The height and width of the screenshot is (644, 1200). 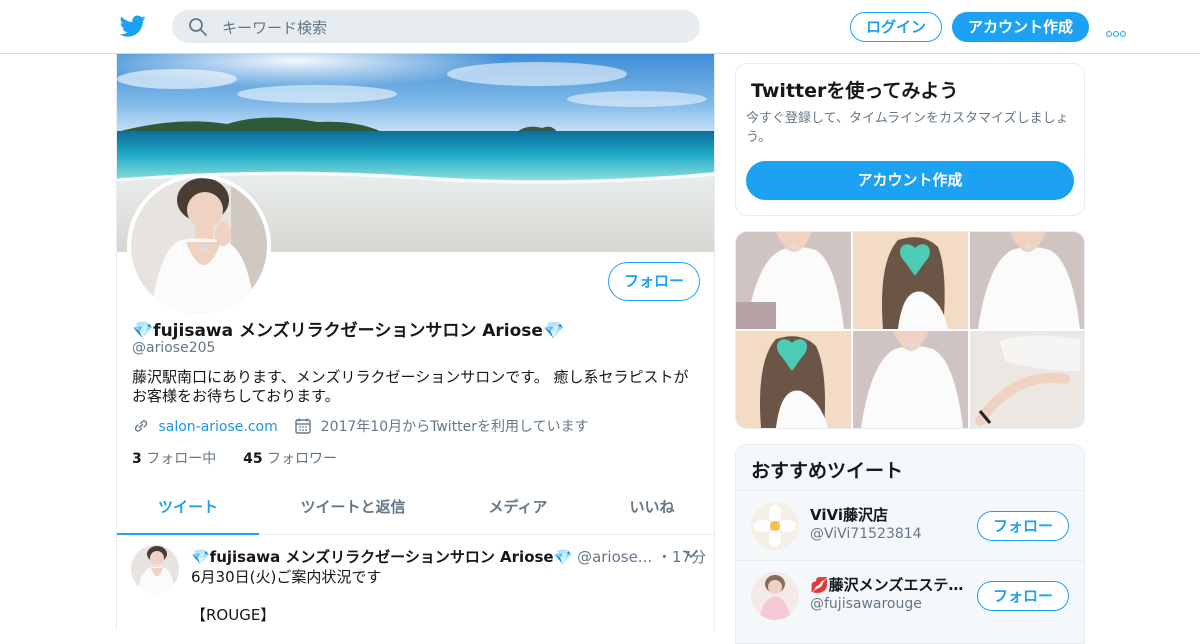 What do you see at coordinates (302, 459) in the screenshot?
I see `followers-label: フォロワー` at bounding box center [302, 459].